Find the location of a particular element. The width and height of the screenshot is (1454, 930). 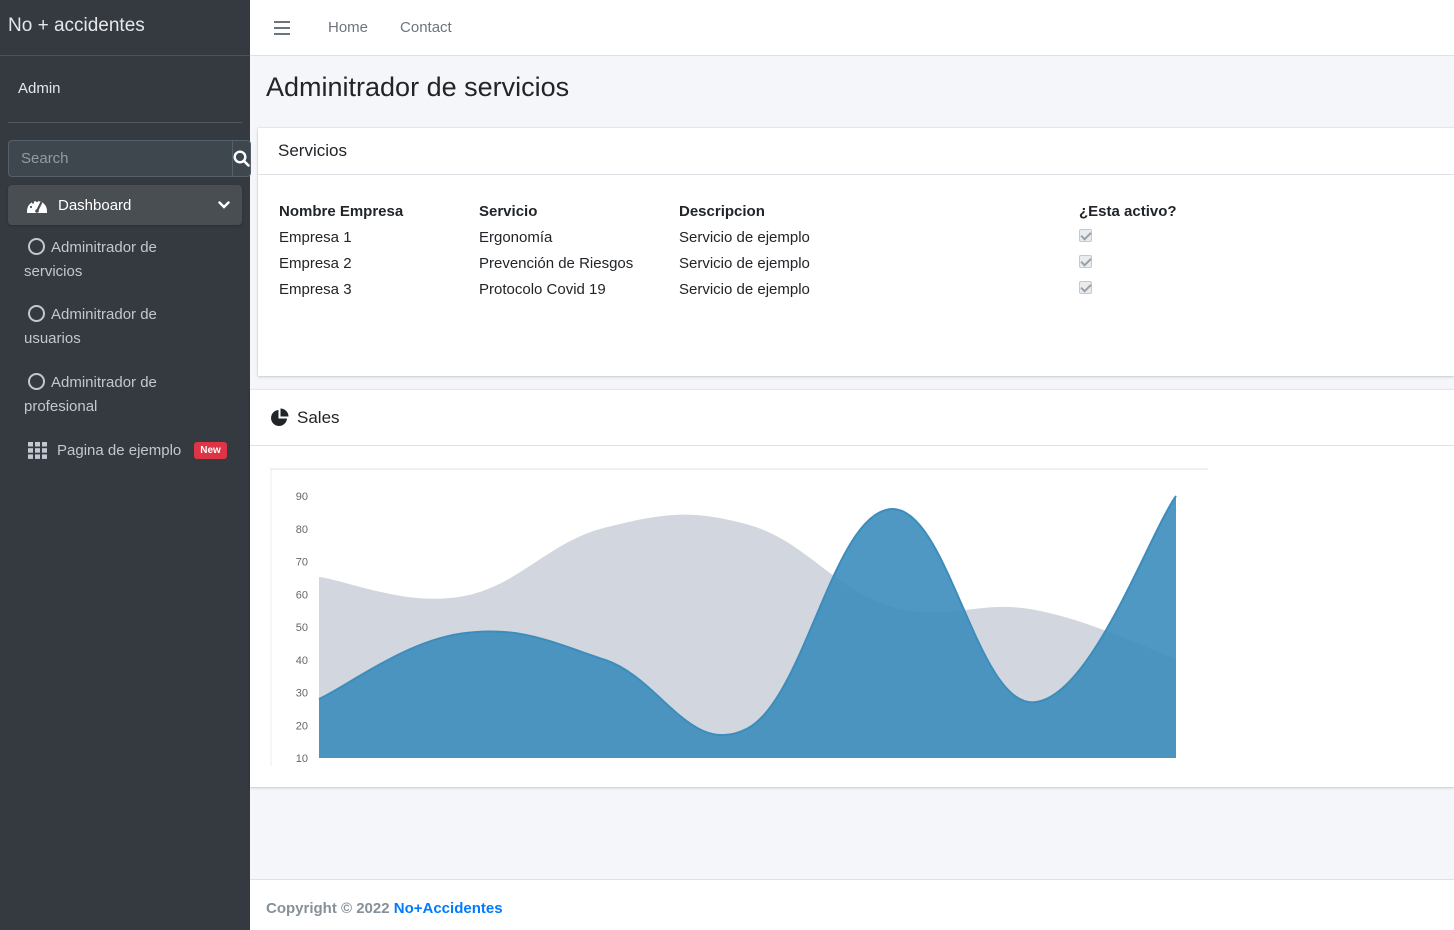

y-tick-label: 70 is located at coordinates (302, 563).